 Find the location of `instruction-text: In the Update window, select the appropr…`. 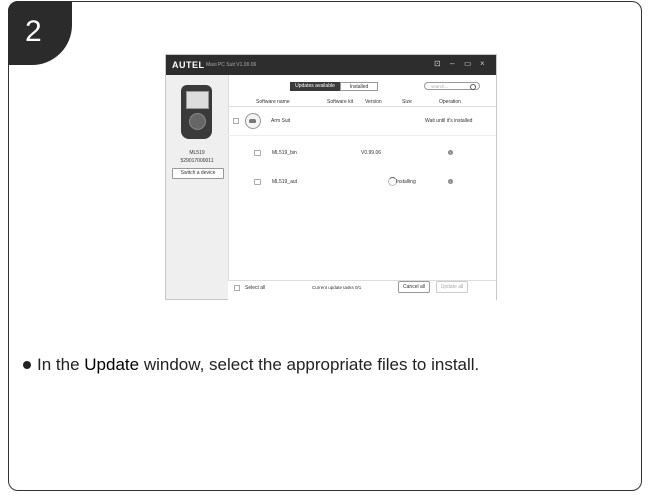

instruction-text: In the Update window, select the appropr… is located at coordinates (251, 365).